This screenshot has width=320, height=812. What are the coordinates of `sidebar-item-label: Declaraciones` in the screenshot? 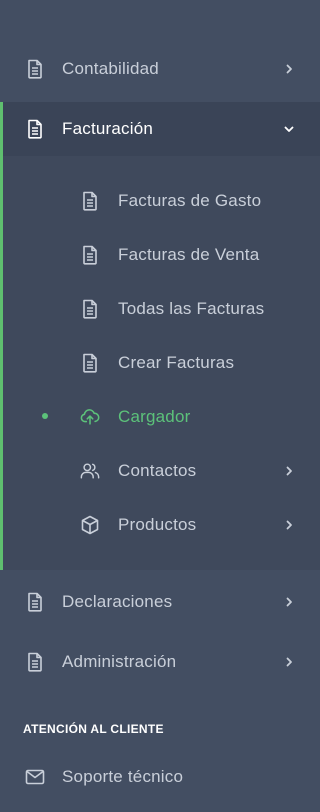 It's located at (117, 601).